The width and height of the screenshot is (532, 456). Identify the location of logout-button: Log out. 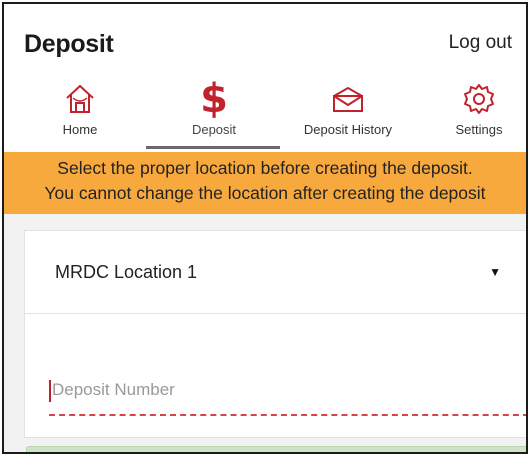
(480, 43).